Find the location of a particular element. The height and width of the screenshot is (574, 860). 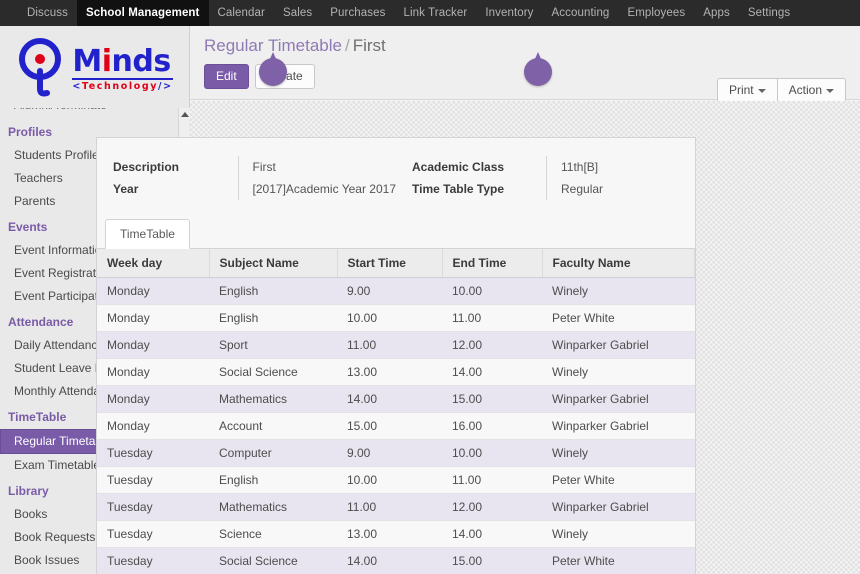

table-row: Tuesday Computer 9.00 10.00 Winely is located at coordinates (396, 453).